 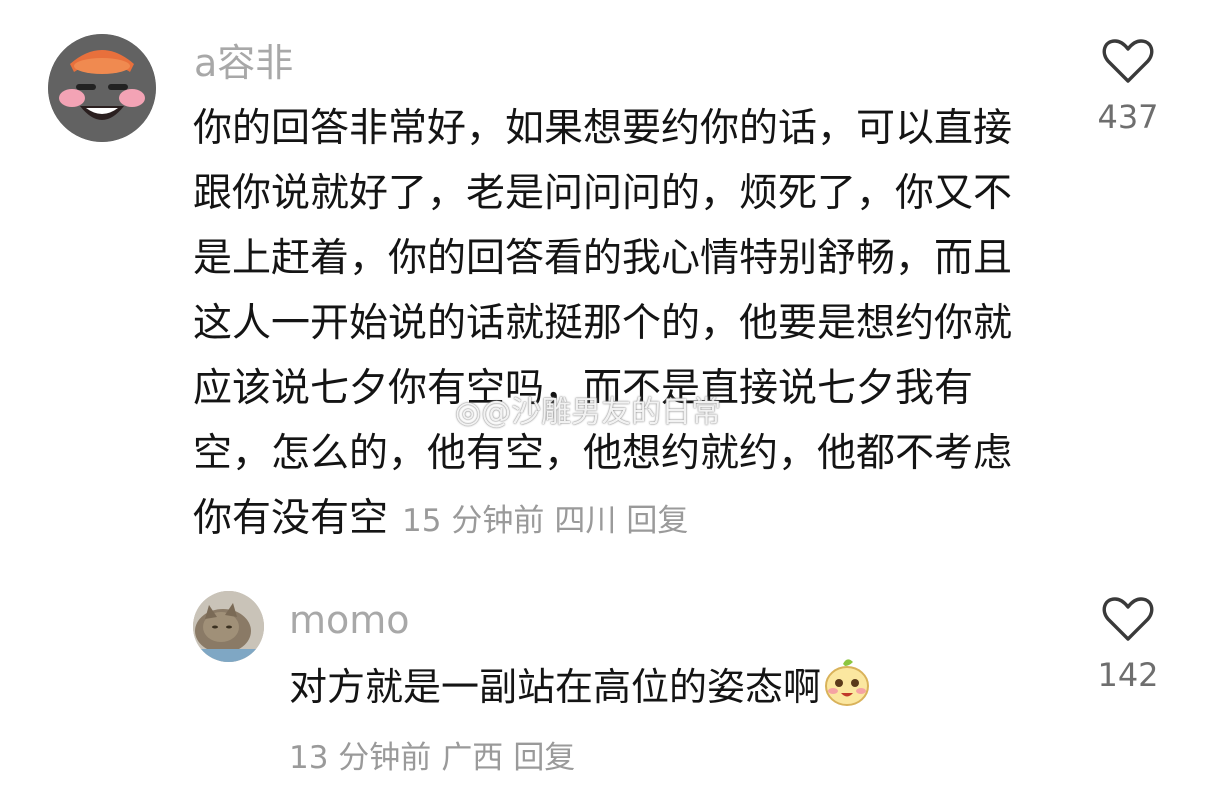 I want to click on reply-avatar, so click(x=228, y=626).